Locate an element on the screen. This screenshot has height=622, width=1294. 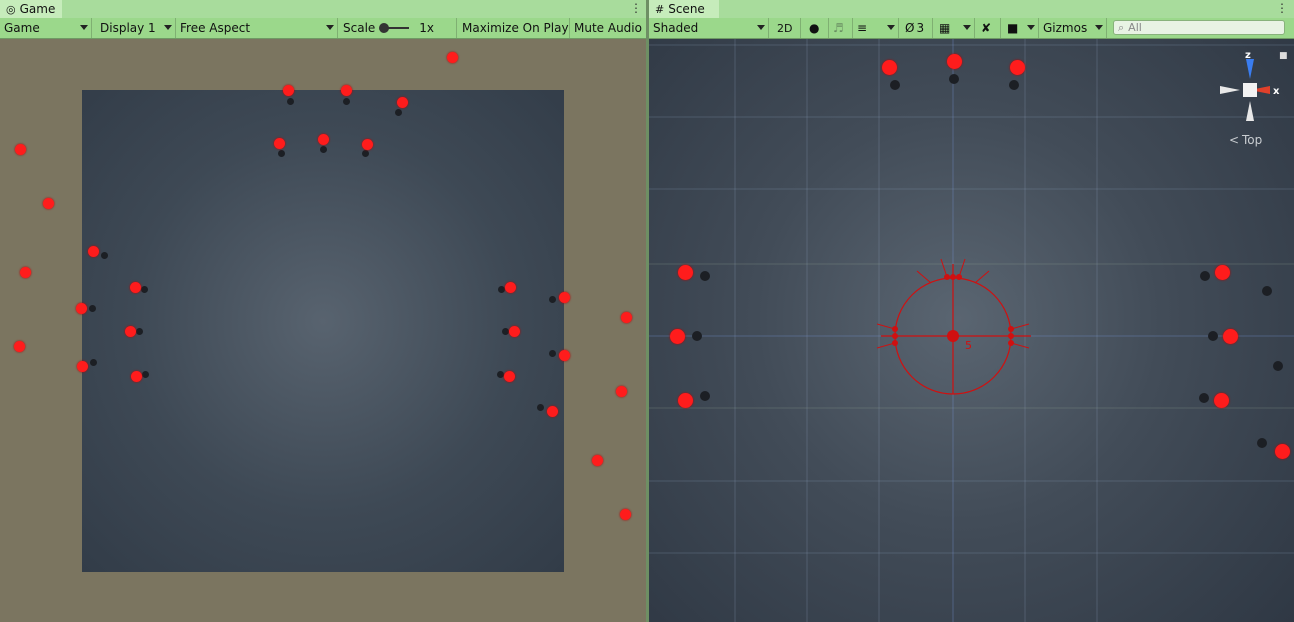
tab-scene-label: Scene is located at coordinates (686, 9).